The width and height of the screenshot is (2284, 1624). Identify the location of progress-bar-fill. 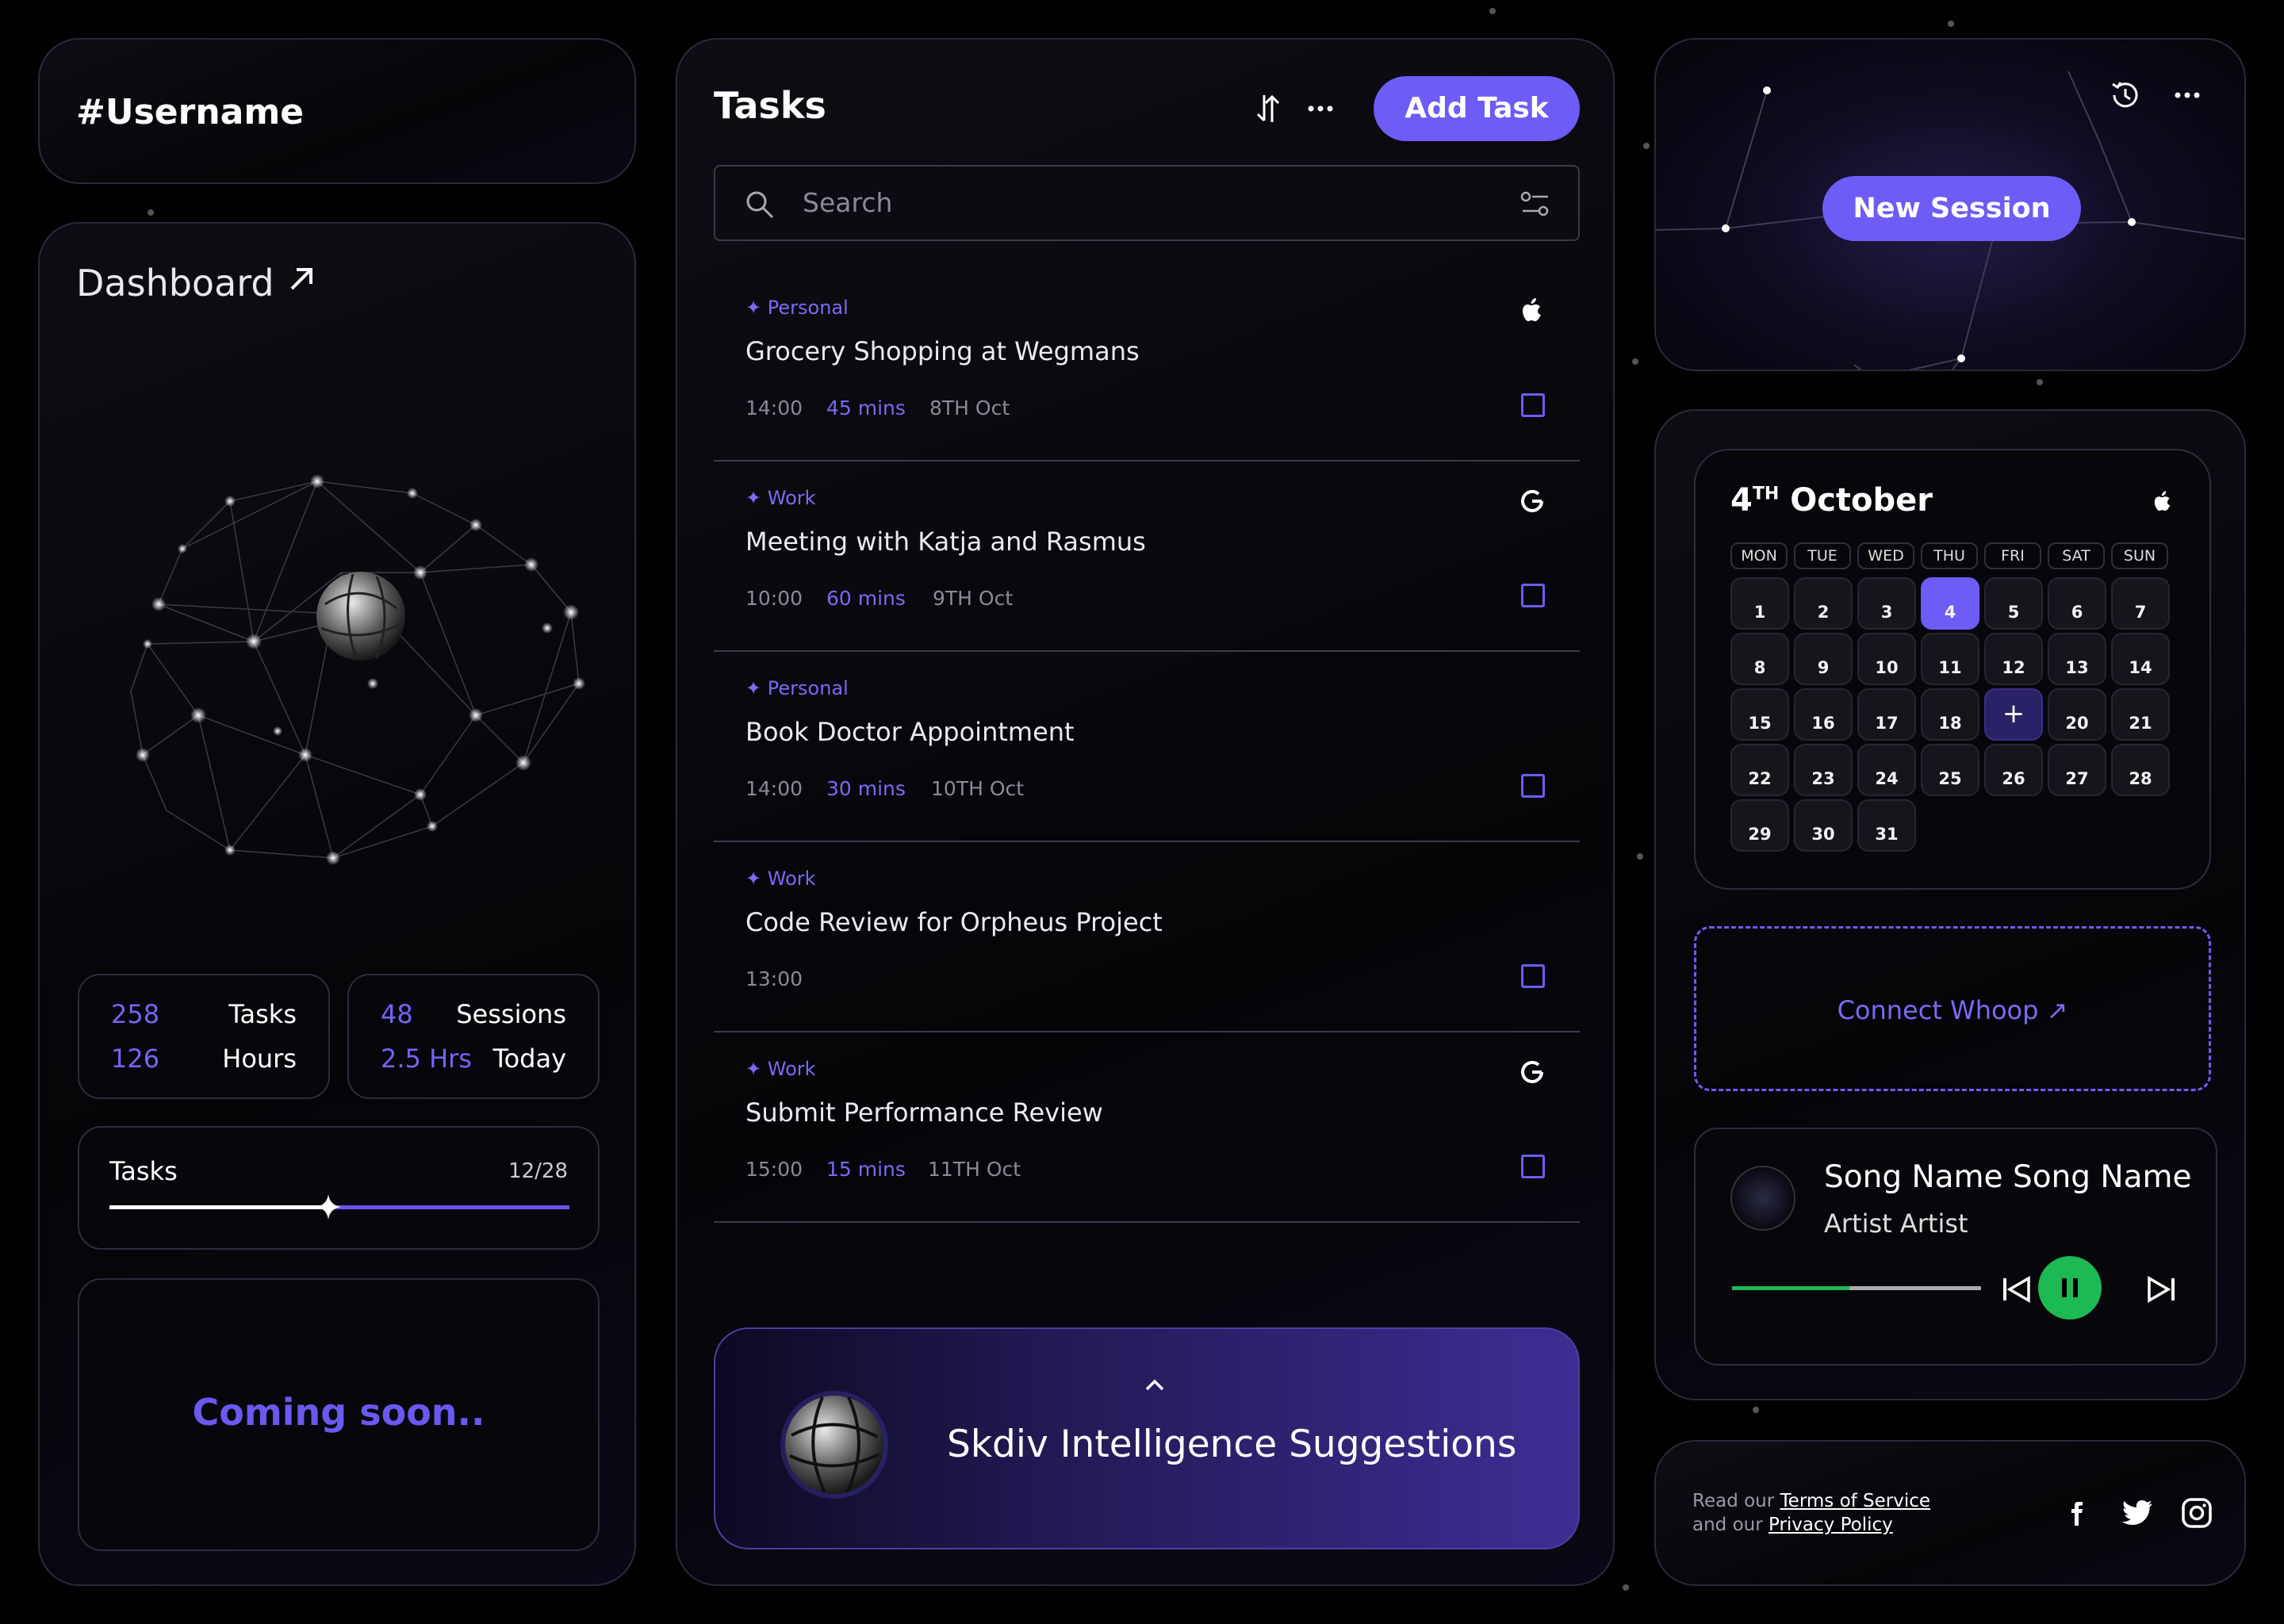
(218, 1207).